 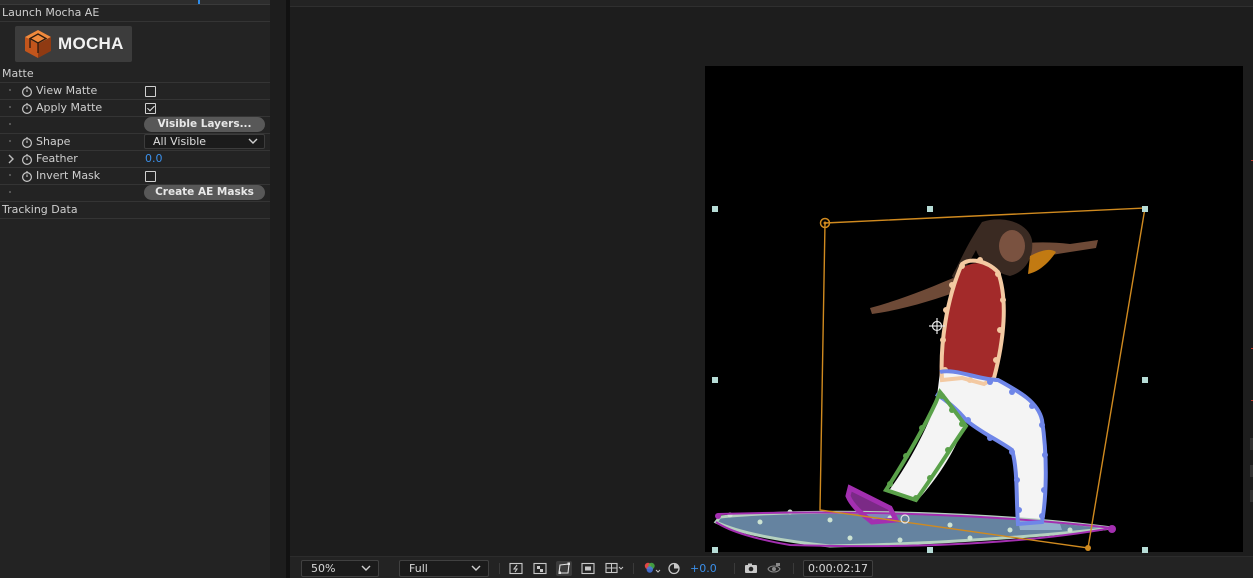 What do you see at coordinates (135, 91) in the screenshot?
I see `view-matte-row: View Matte` at bounding box center [135, 91].